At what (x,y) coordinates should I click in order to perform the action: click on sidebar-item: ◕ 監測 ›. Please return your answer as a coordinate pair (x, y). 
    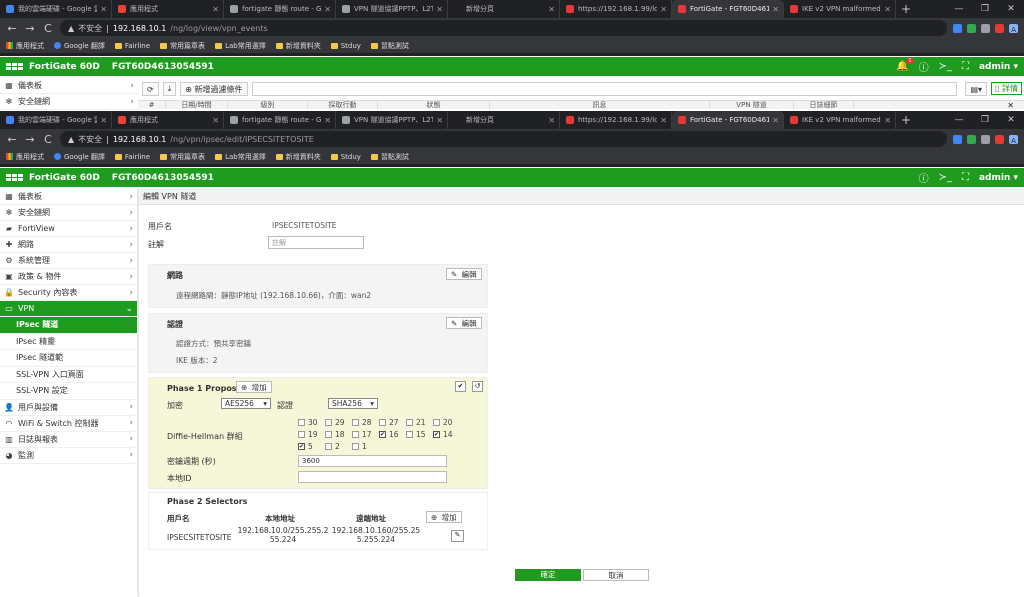
    Looking at the image, I should click on (68, 456).